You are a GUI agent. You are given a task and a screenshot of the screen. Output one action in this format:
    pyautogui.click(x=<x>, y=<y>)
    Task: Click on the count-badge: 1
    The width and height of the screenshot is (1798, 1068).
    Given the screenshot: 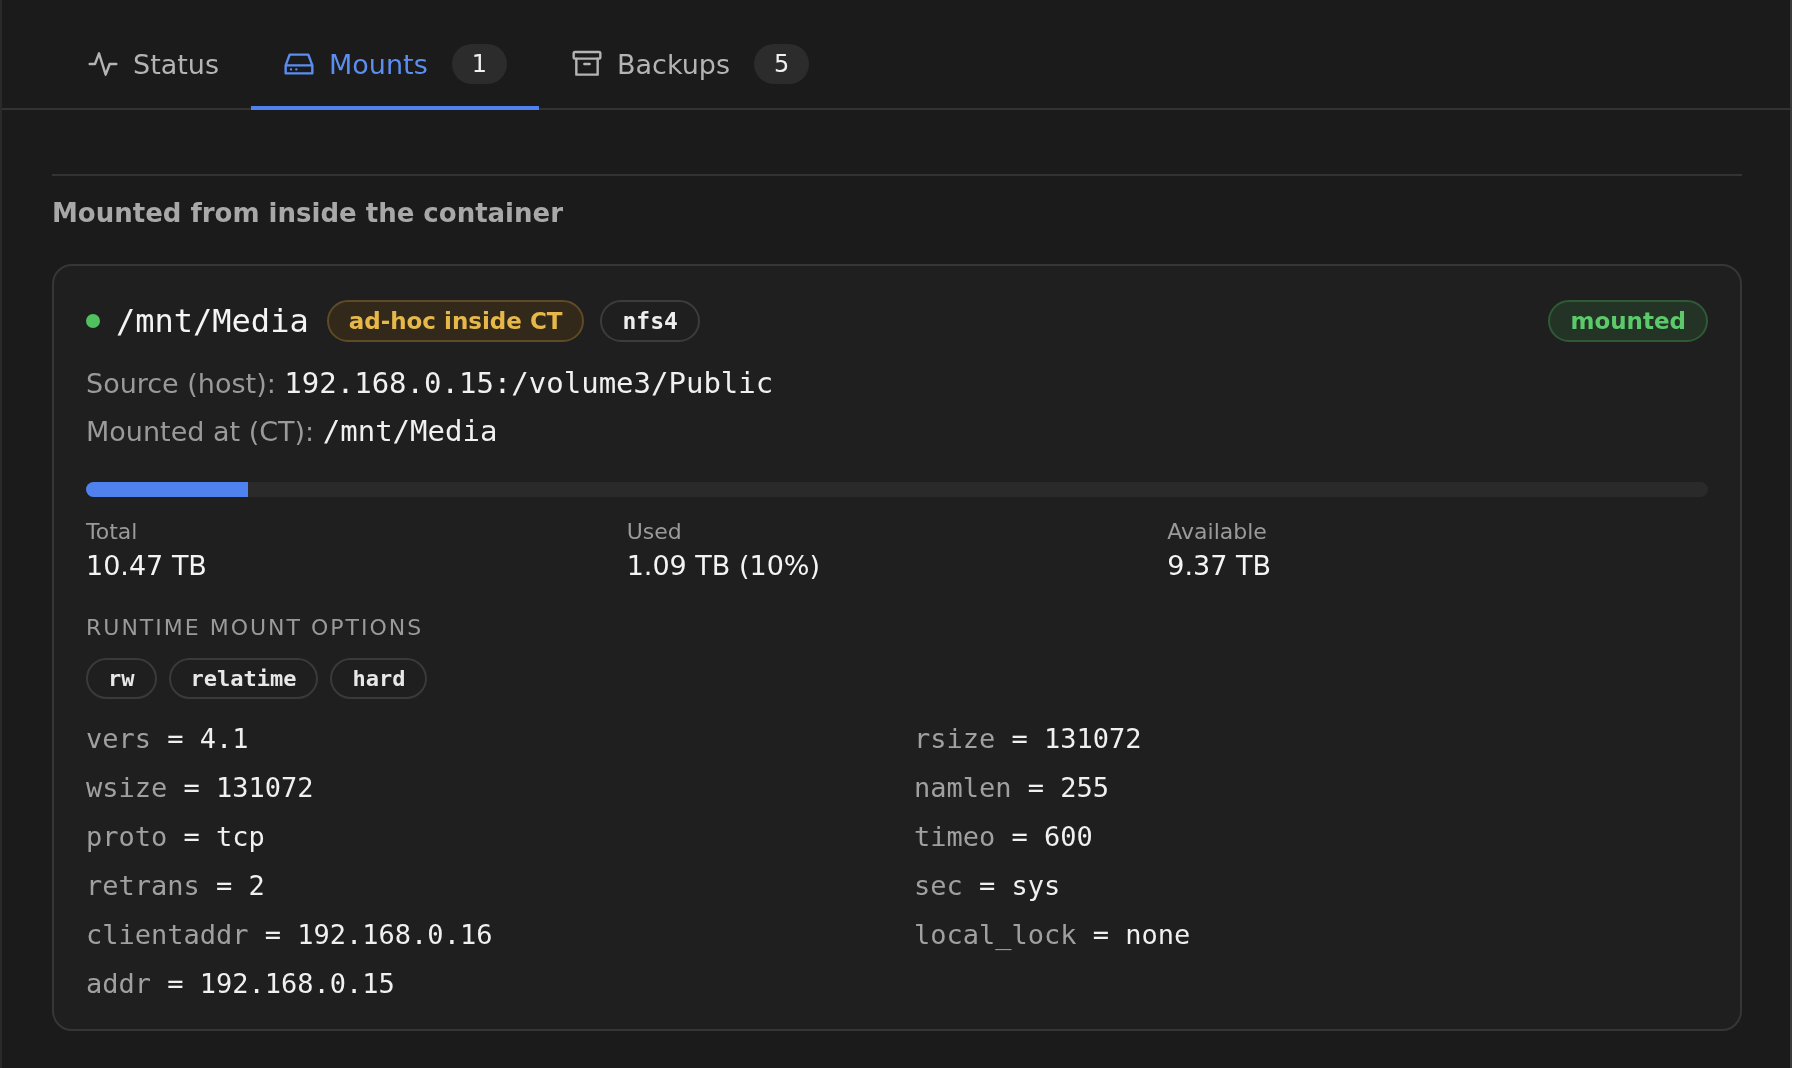 What is the action you would take?
    pyautogui.click(x=479, y=64)
    